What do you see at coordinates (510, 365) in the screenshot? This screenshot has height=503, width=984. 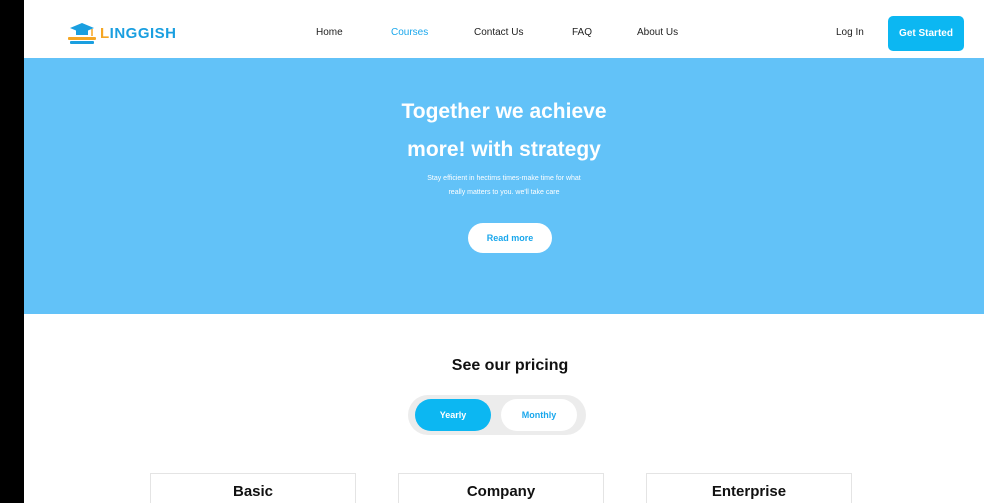 I see `pricing-title: See our pricing` at bounding box center [510, 365].